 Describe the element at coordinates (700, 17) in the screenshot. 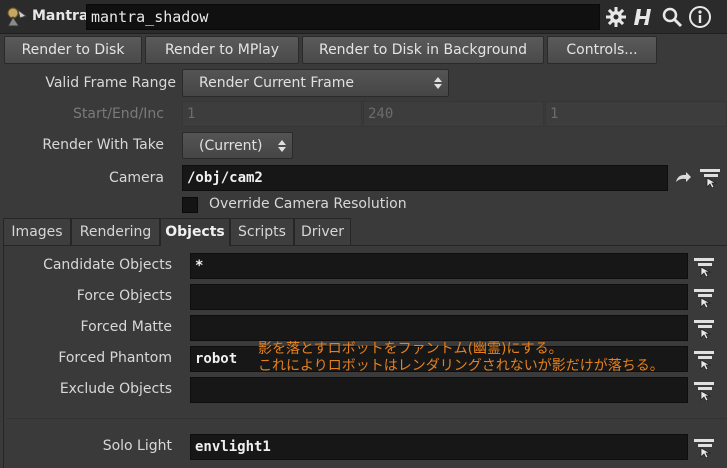

I see `info-icon` at that location.